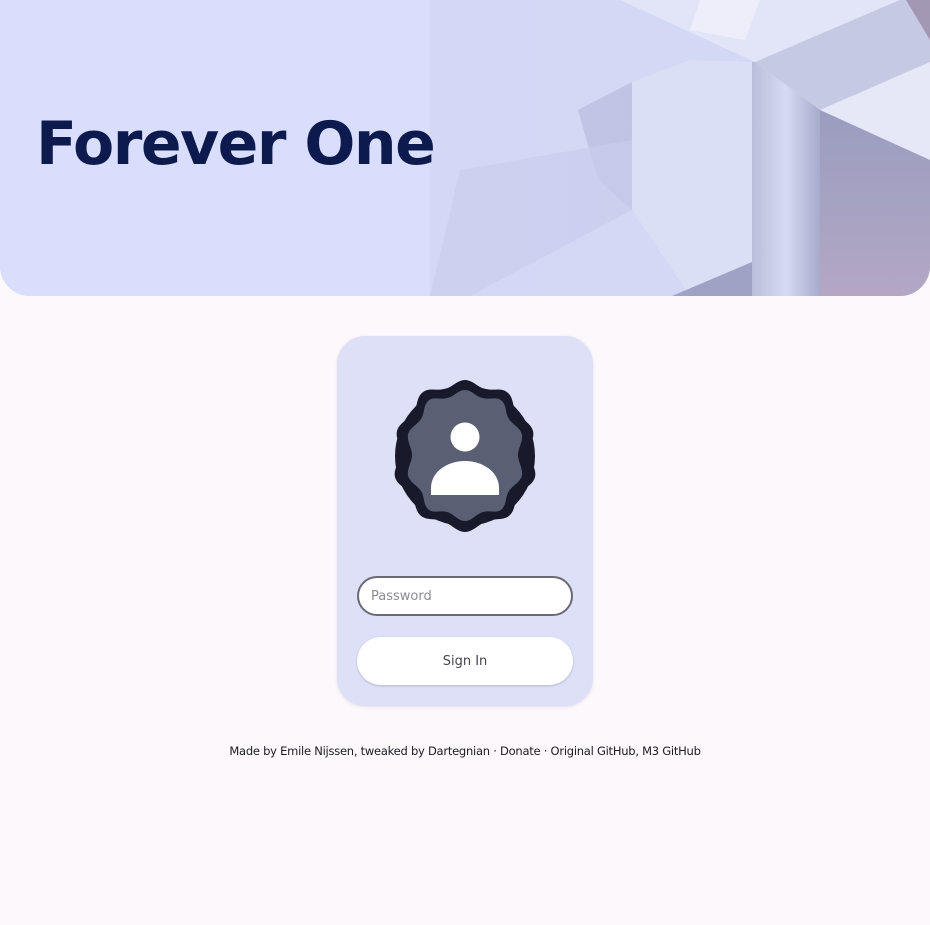 The height and width of the screenshot is (925, 930). I want to click on sign-in-button: Sign In, so click(465, 661).